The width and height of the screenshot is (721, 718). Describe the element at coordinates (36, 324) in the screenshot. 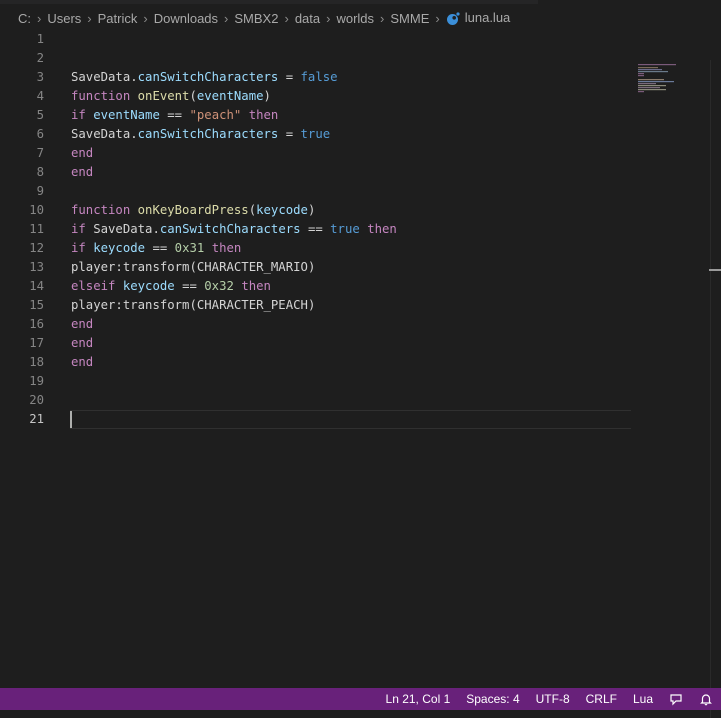

I see `line-number: 16` at that location.